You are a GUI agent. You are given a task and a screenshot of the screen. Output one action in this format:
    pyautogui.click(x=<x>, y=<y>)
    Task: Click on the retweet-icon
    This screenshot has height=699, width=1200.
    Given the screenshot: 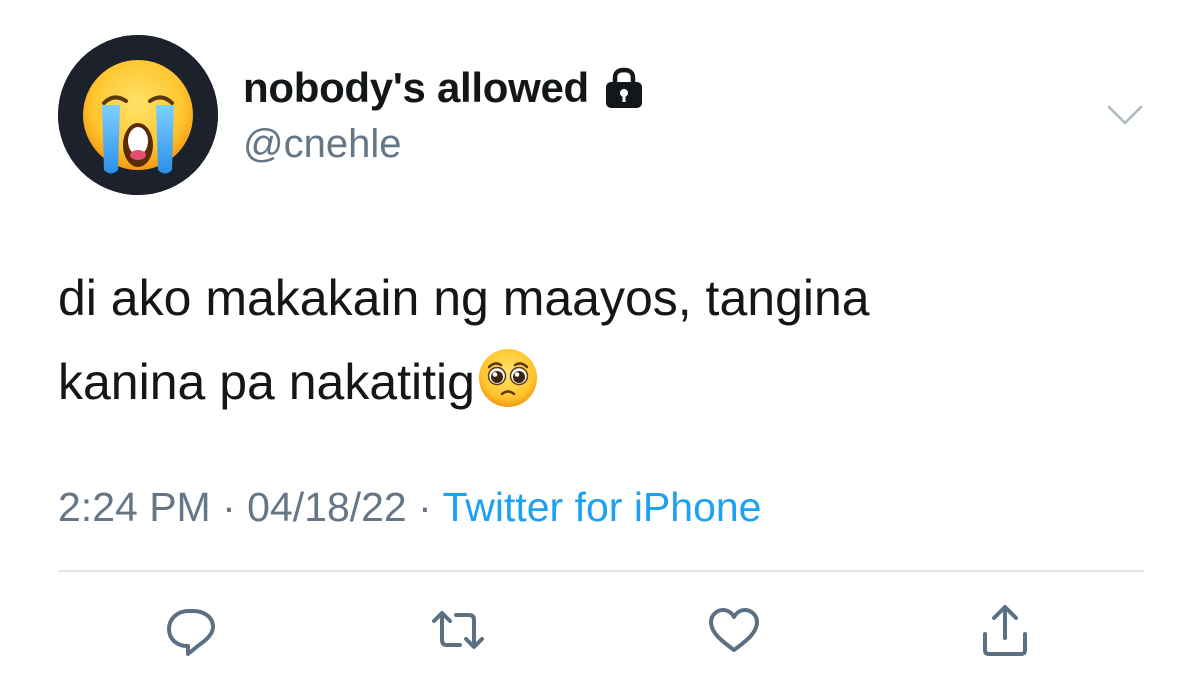 What is the action you would take?
    pyautogui.click(x=458, y=630)
    